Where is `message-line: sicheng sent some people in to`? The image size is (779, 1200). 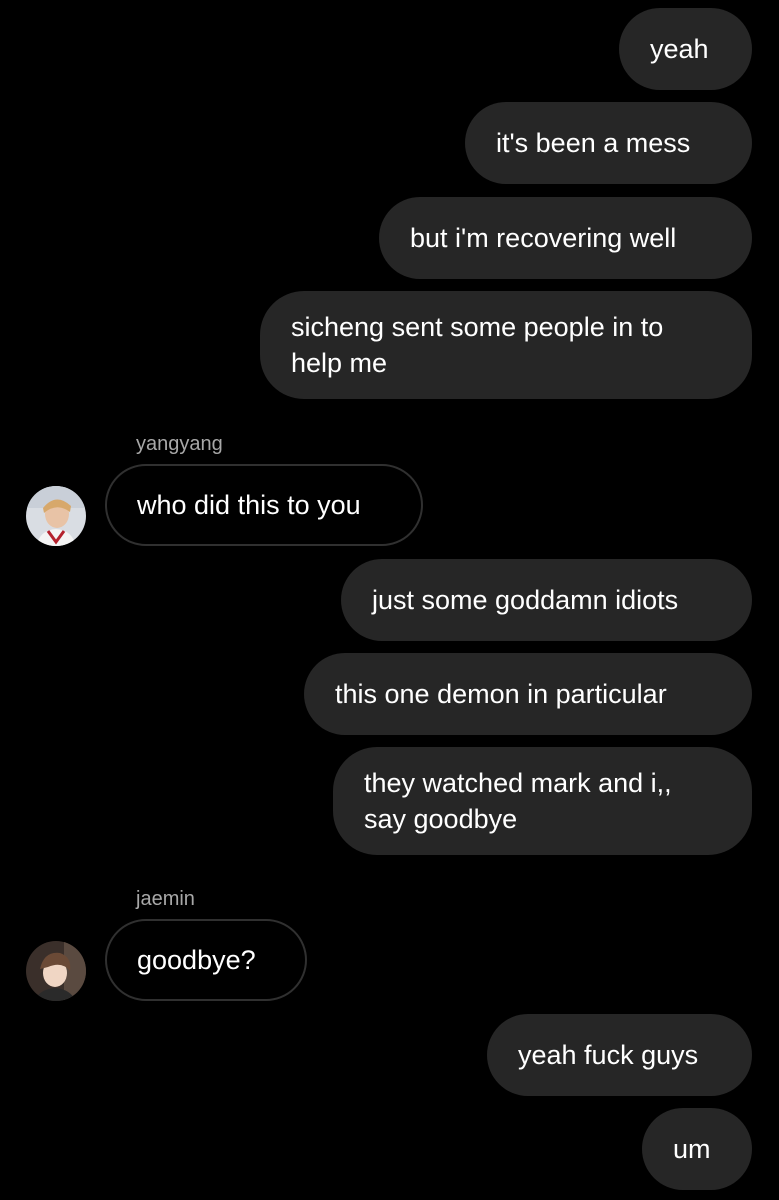
message-line: sicheng sent some people in to is located at coordinates (477, 327).